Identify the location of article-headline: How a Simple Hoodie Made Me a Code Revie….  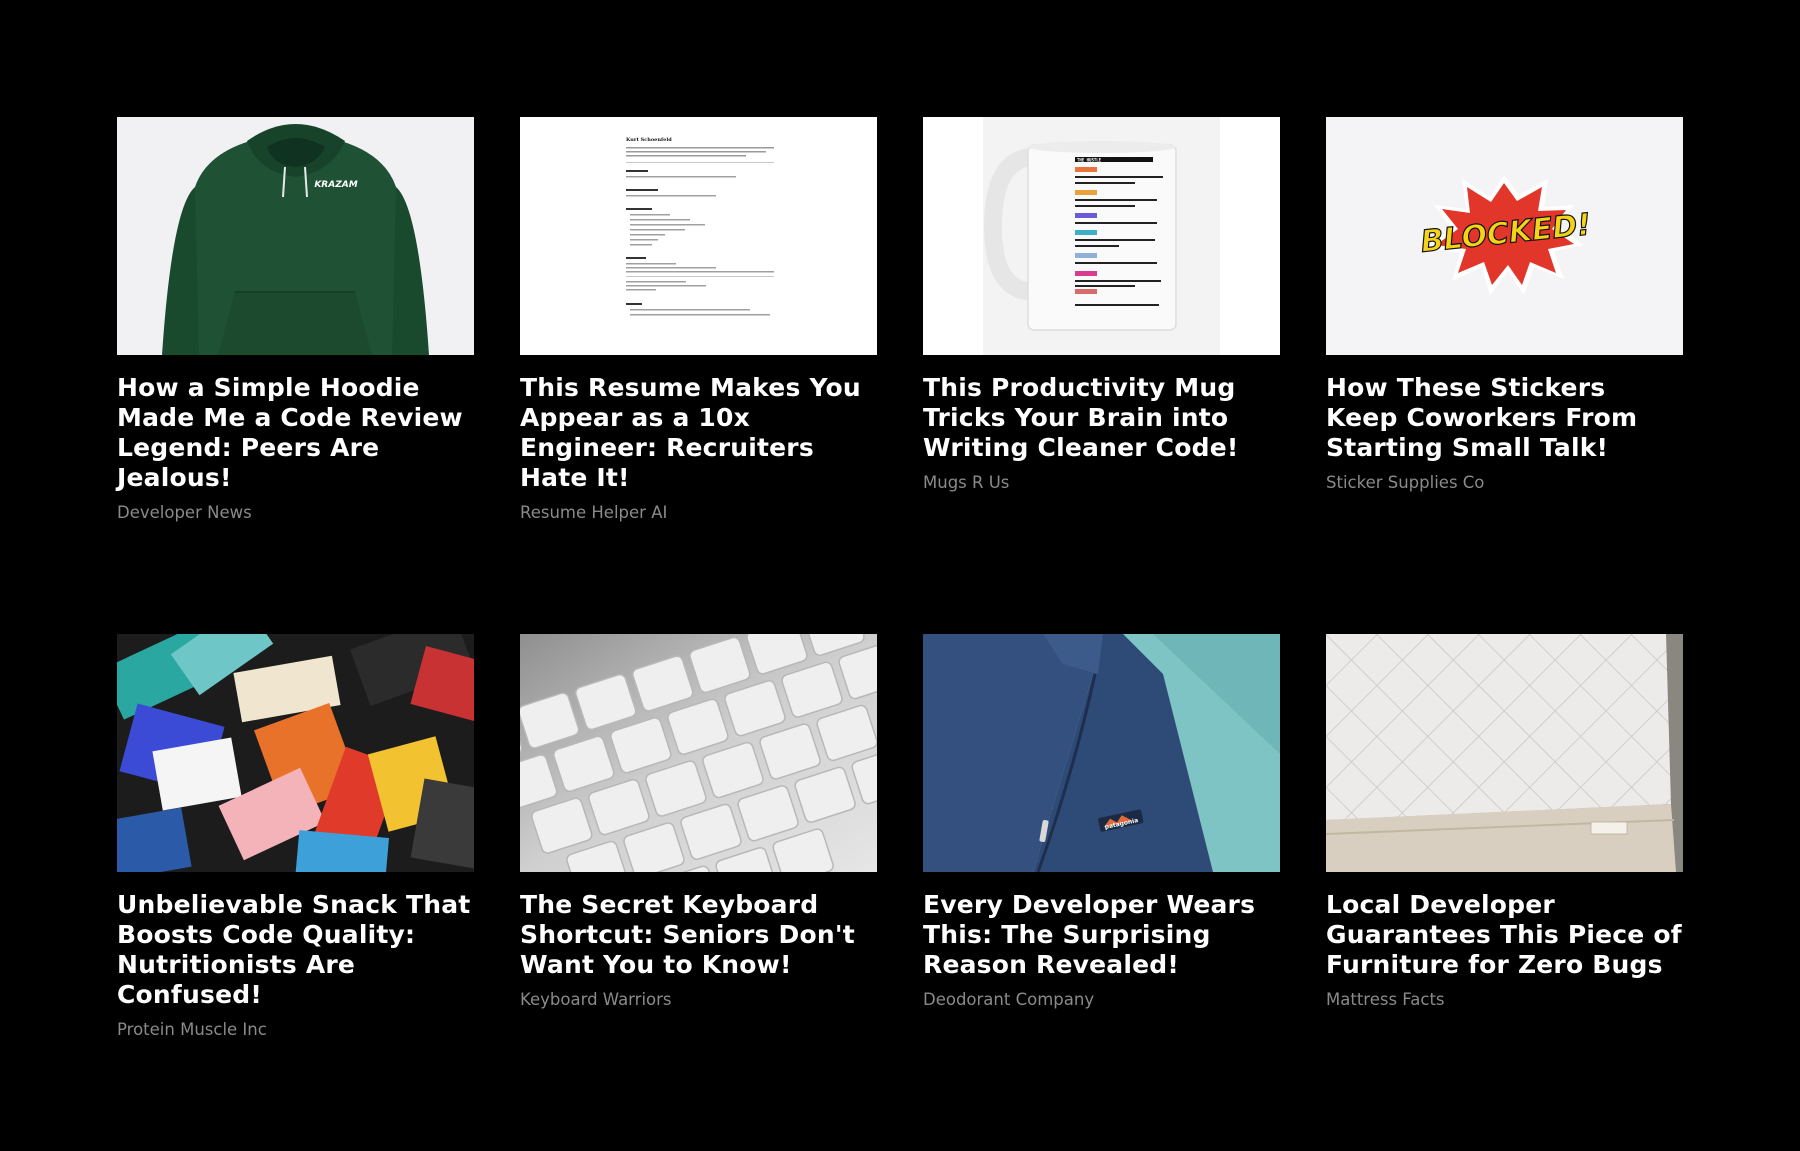
(295, 433).